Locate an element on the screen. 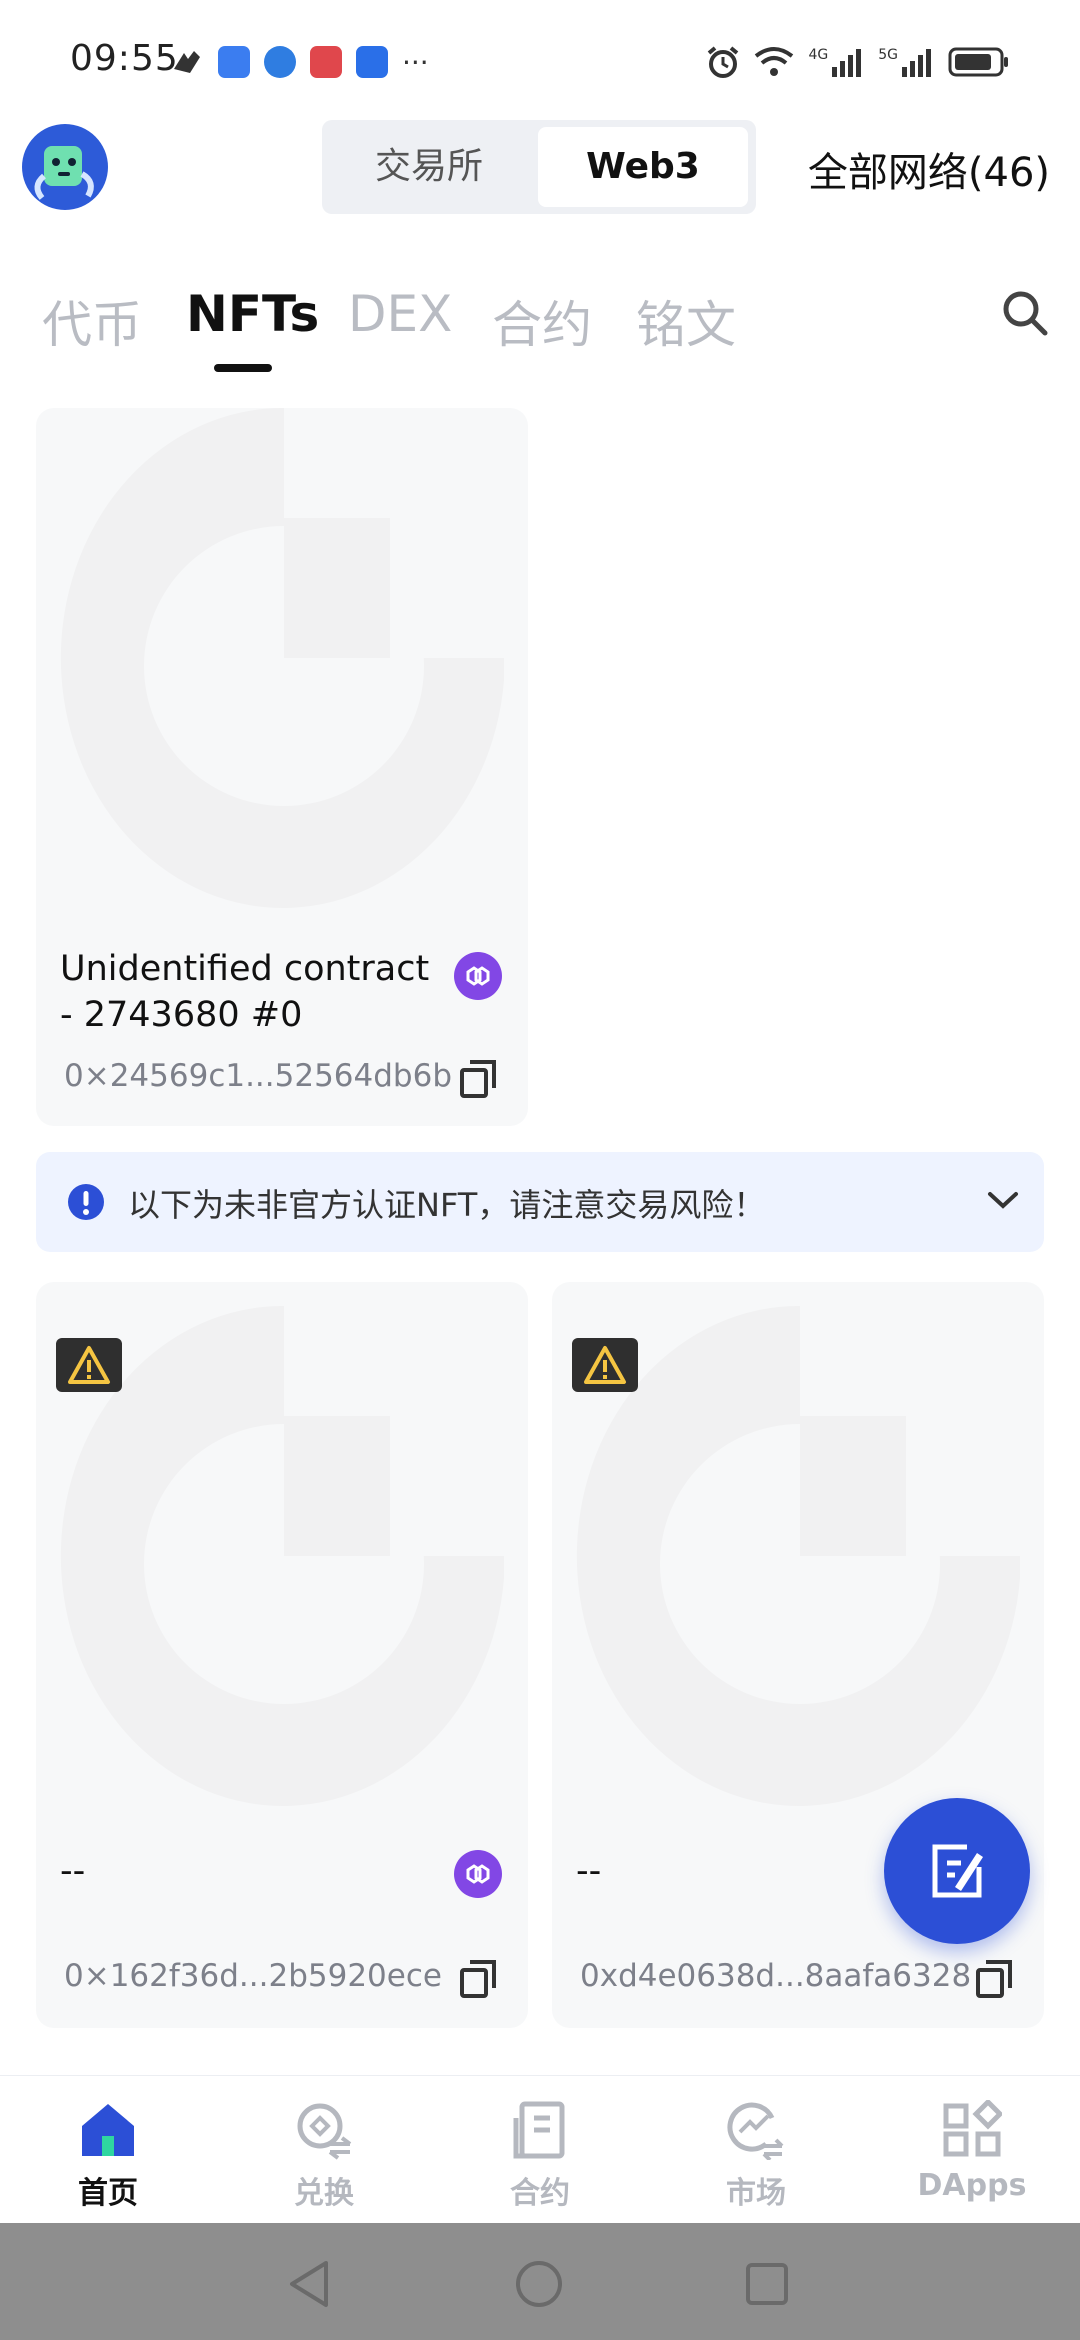 This screenshot has height=2340, width=1080. home-circle-icon is located at coordinates (539, 2284).